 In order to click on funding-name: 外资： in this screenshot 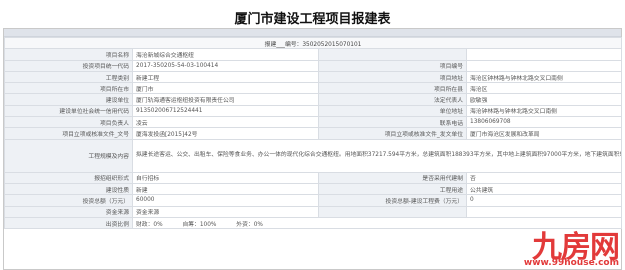, I will do `click(245, 224)`.